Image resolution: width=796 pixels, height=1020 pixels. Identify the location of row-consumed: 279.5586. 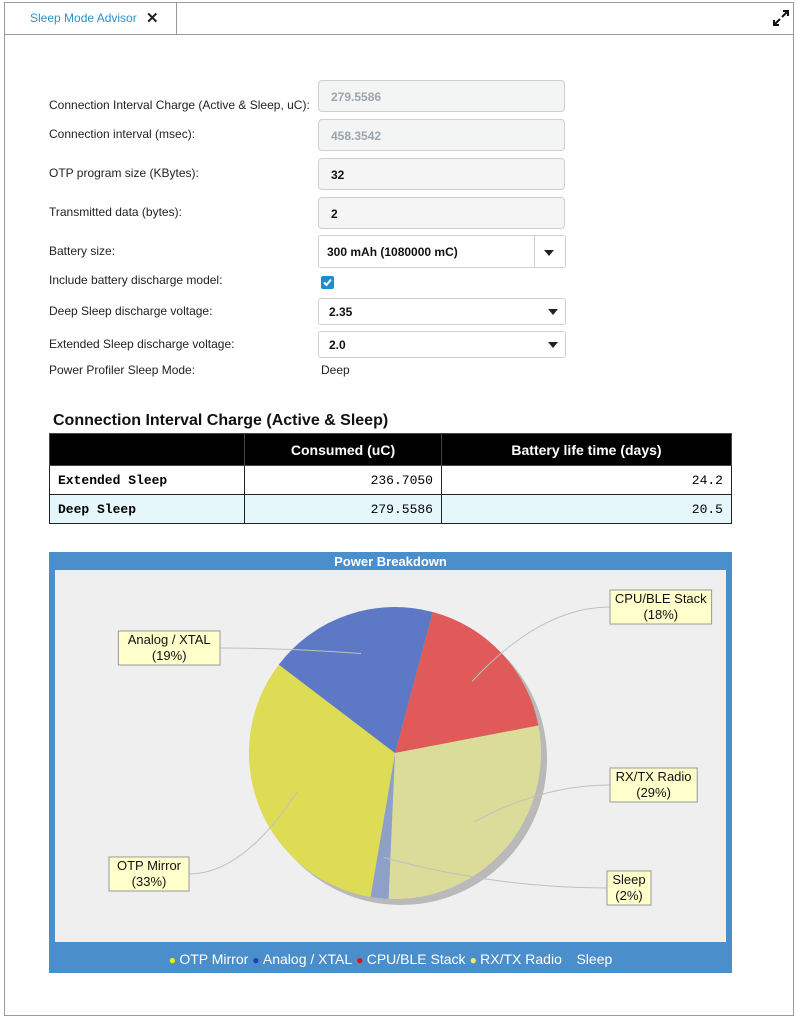
(343, 509).